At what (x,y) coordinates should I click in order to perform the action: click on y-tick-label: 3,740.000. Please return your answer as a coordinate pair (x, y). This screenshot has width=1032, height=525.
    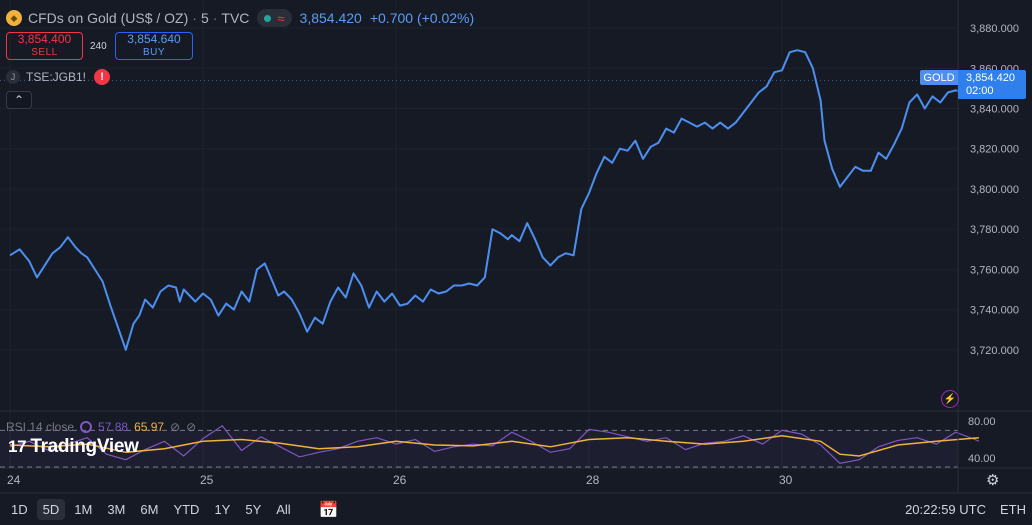
    Looking at the image, I should click on (994, 311).